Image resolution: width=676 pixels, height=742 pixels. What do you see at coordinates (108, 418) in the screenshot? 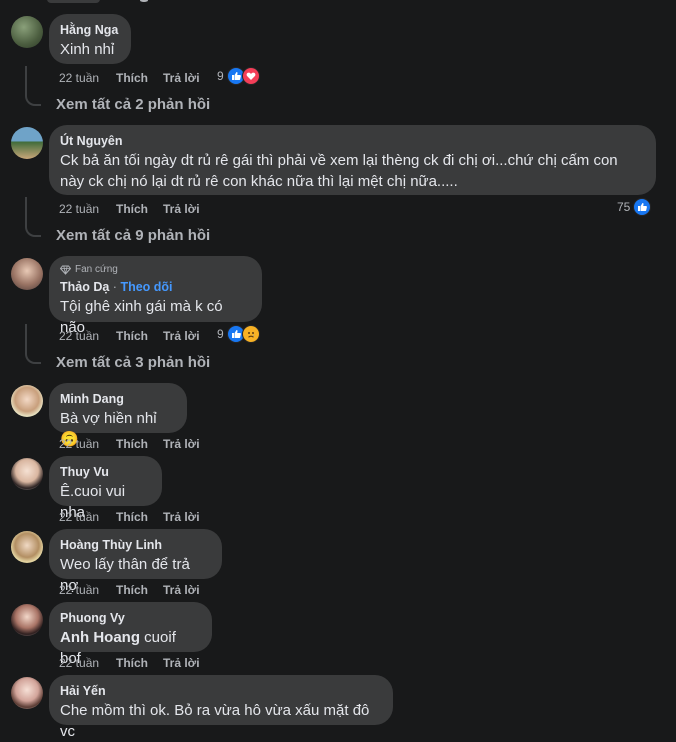
I see `comment-text: Bà vợ hiền nhỉ` at bounding box center [108, 418].